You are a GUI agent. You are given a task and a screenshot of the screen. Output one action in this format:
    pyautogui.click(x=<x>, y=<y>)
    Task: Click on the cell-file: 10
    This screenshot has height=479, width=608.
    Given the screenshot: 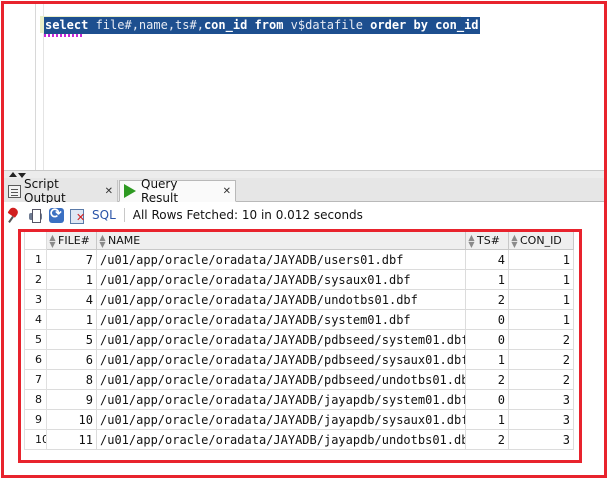 What is the action you would take?
    pyautogui.click(x=71, y=419)
    